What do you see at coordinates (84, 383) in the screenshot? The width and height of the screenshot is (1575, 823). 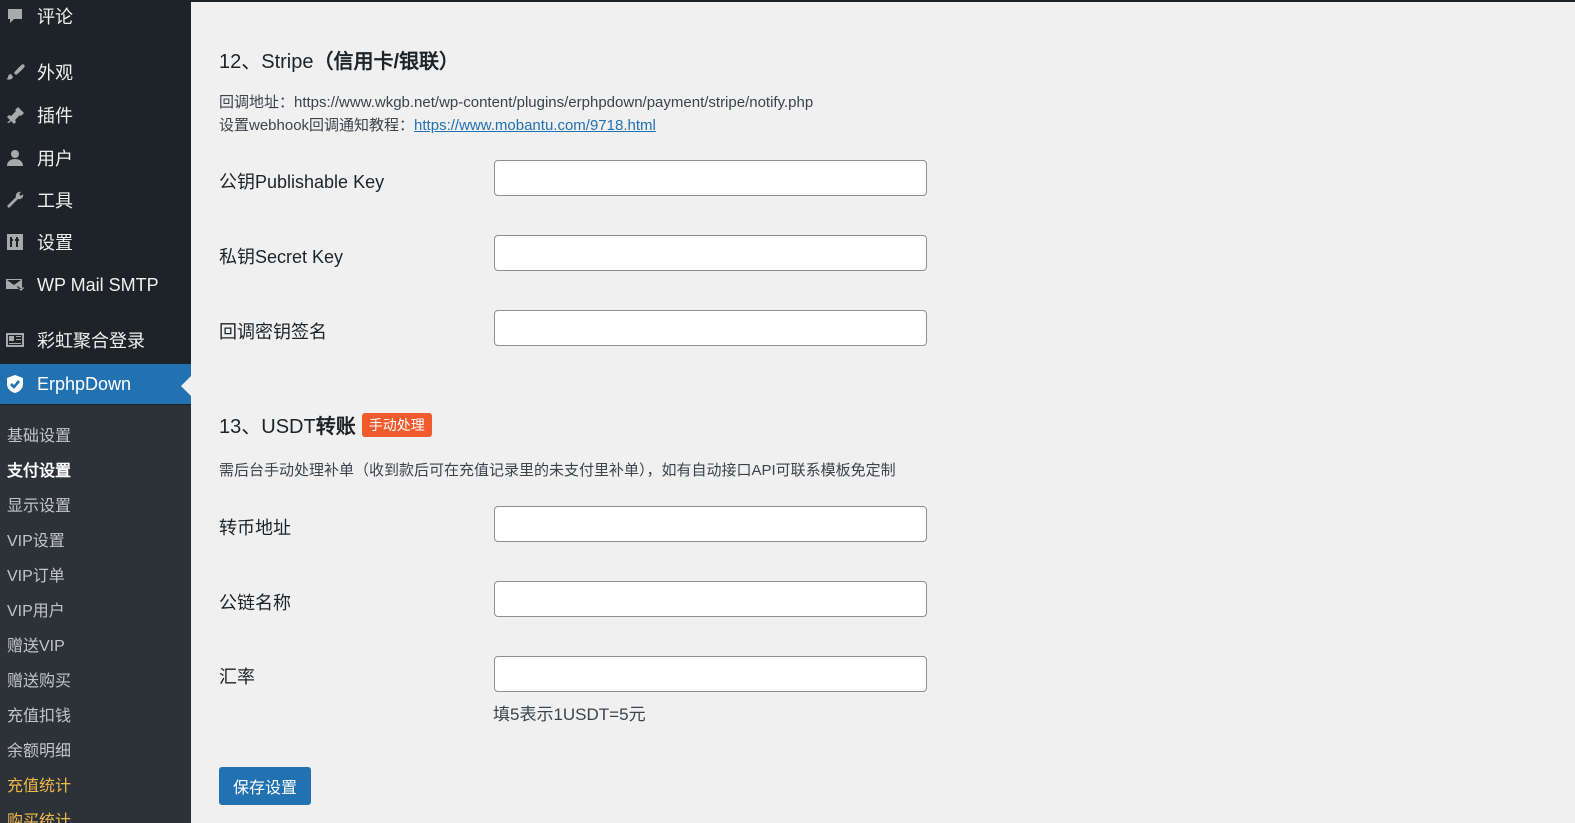 I see `menu-item-label: ErphpDown` at bounding box center [84, 383].